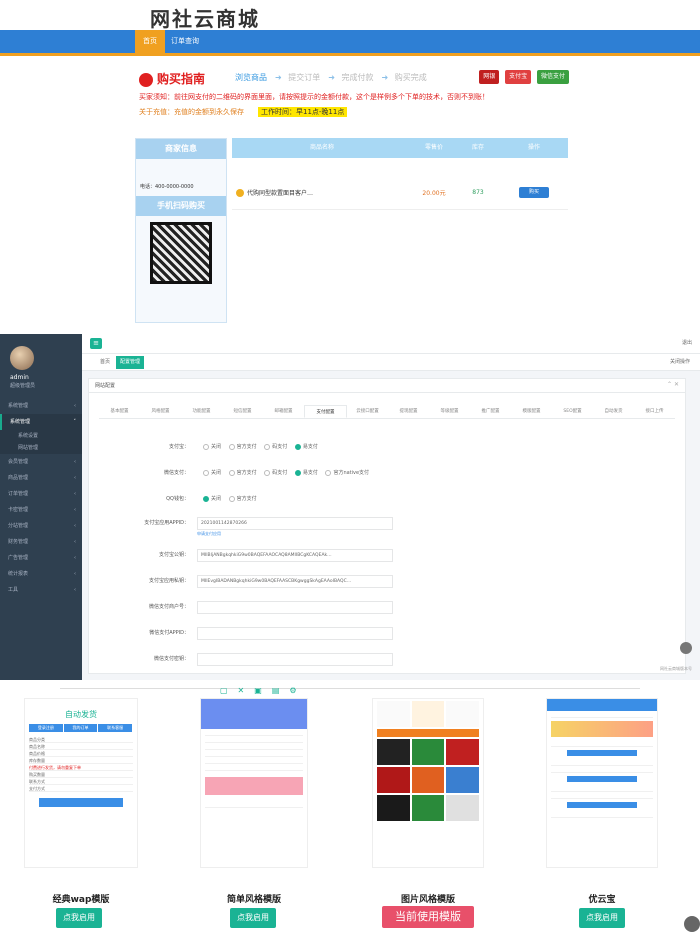  Describe the element at coordinates (367, 411) in the screenshot. I see `tab-cloud: 云接口配置` at that location.